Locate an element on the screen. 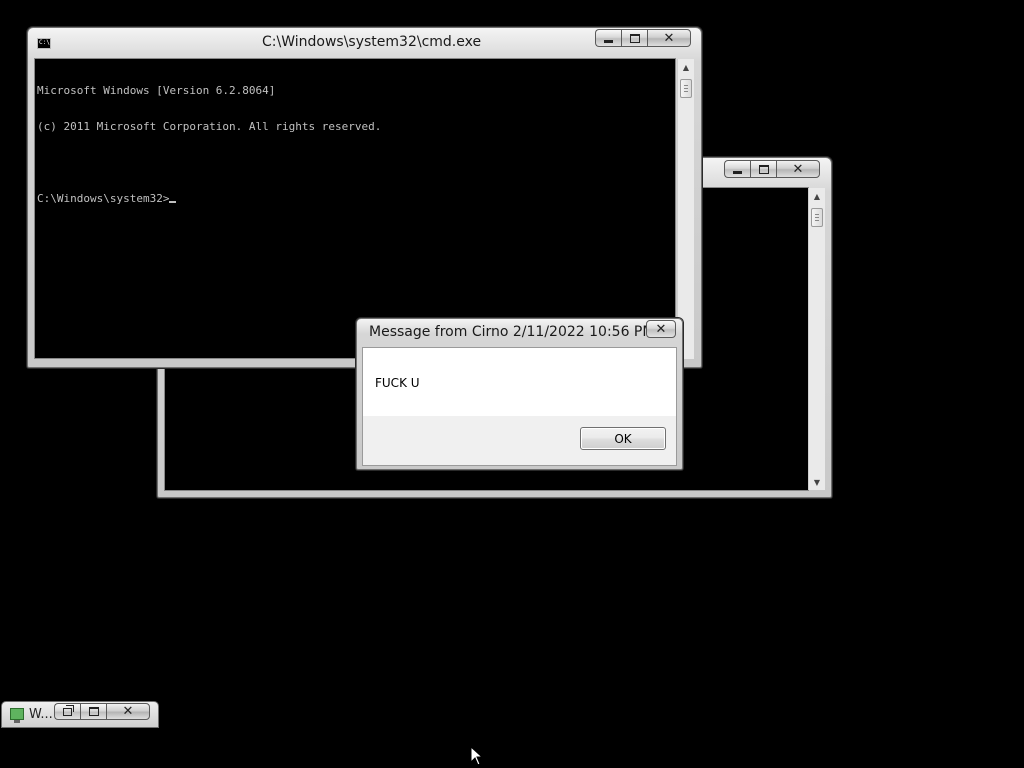 This screenshot has height=768, width=1024. cmd-vertical-scrollbar: ▲ is located at coordinates (685, 209).